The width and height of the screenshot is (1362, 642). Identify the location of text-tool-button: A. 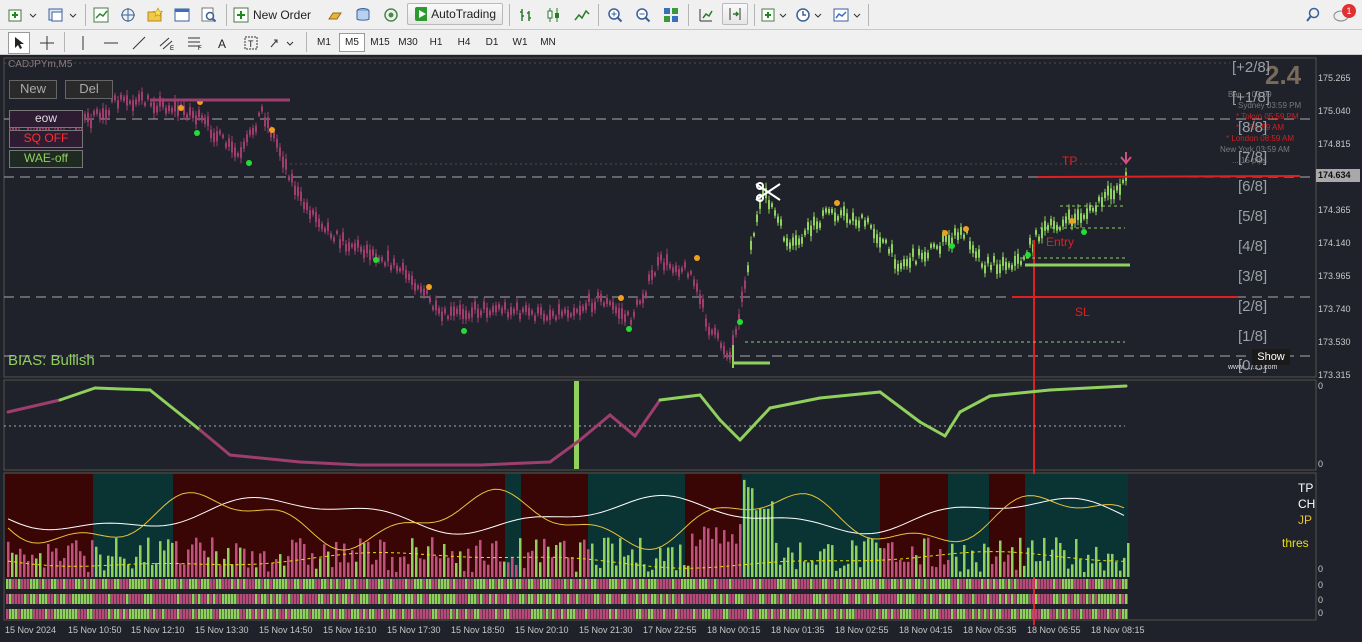
(223, 43).